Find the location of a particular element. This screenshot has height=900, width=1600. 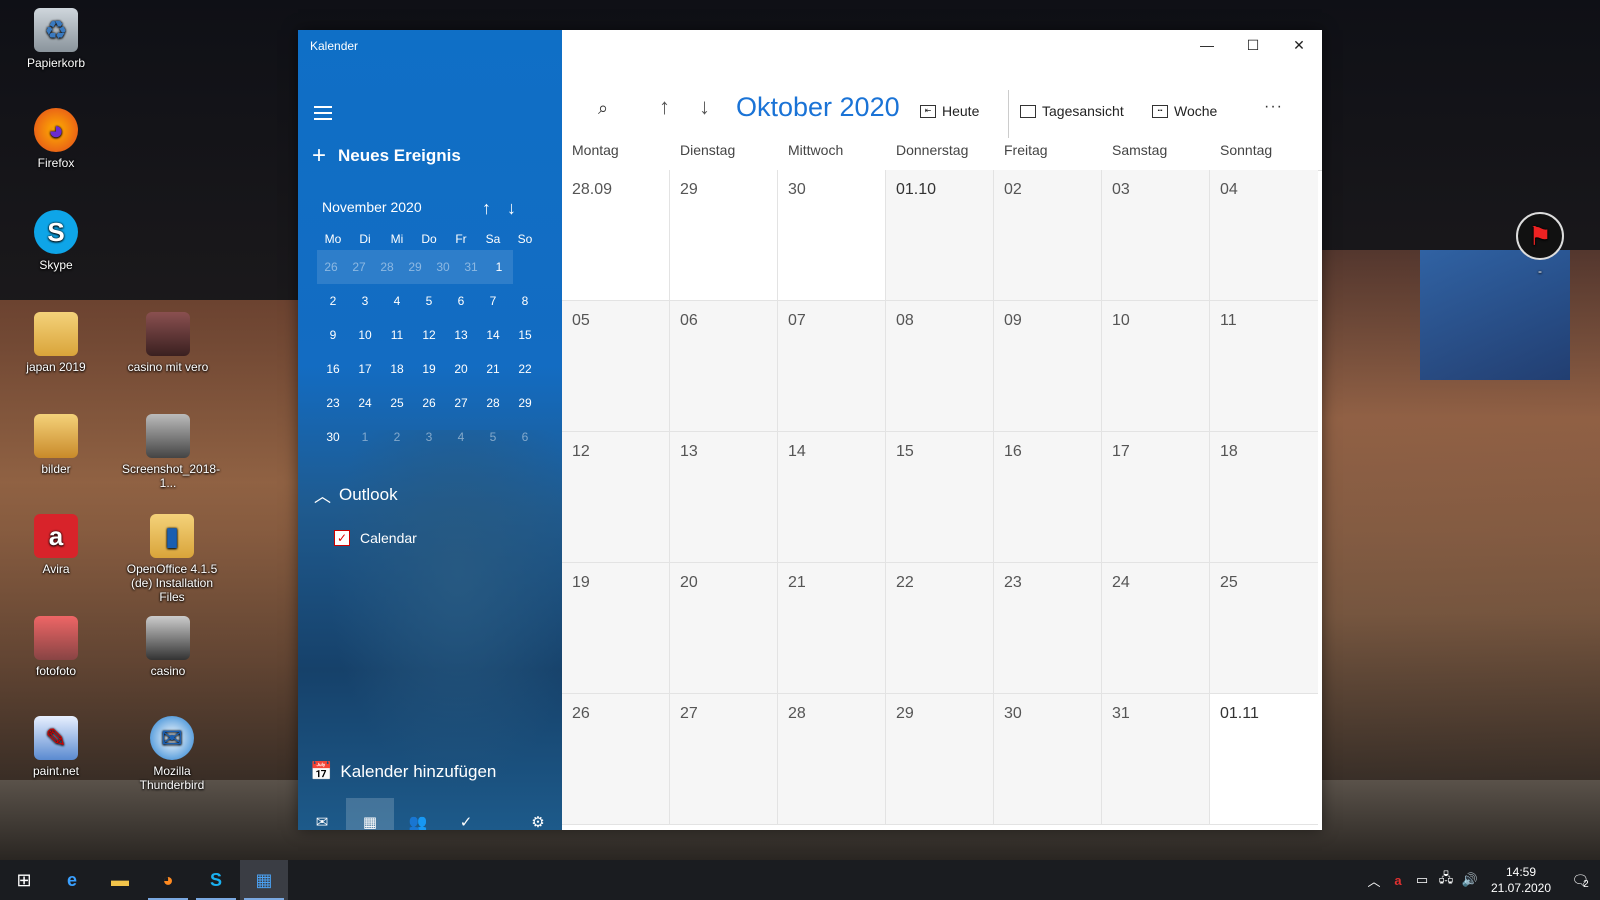

mini-day: 10 is located at coordinates (365, 335).